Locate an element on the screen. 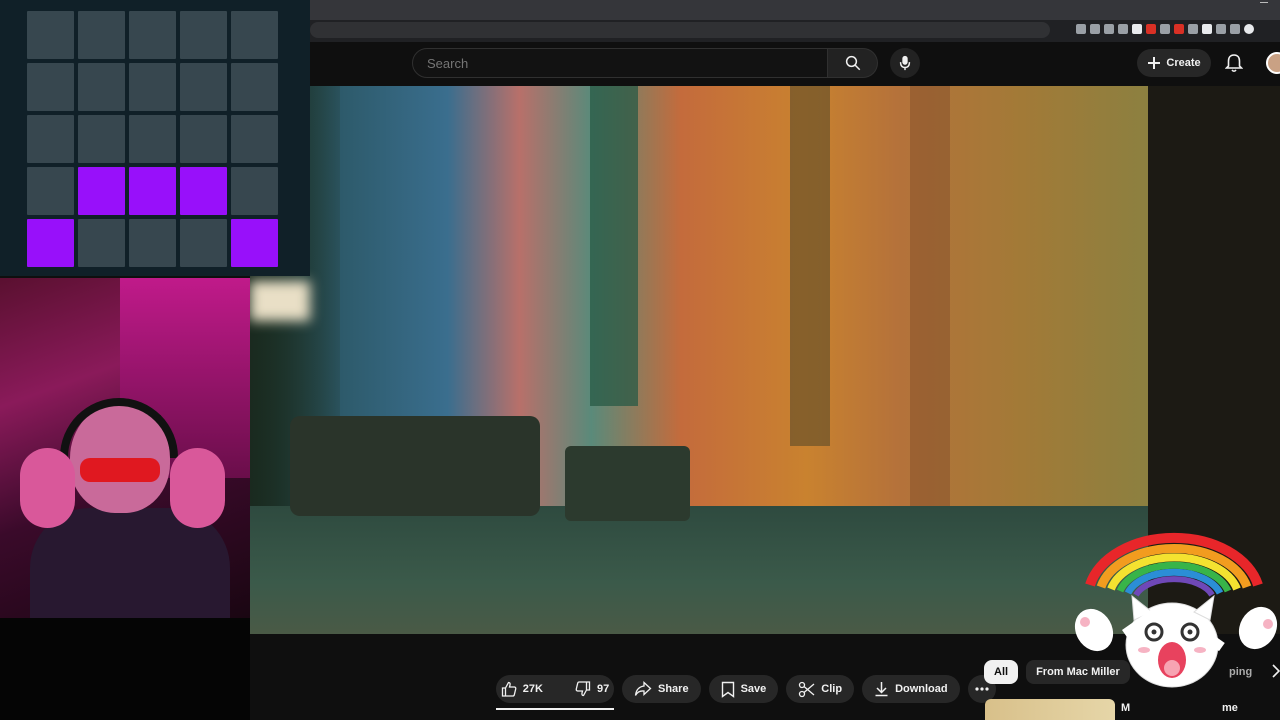 The height and width of the screenshot is (720, 1280). extension-toolbar is located at coordinates (1165, 29).